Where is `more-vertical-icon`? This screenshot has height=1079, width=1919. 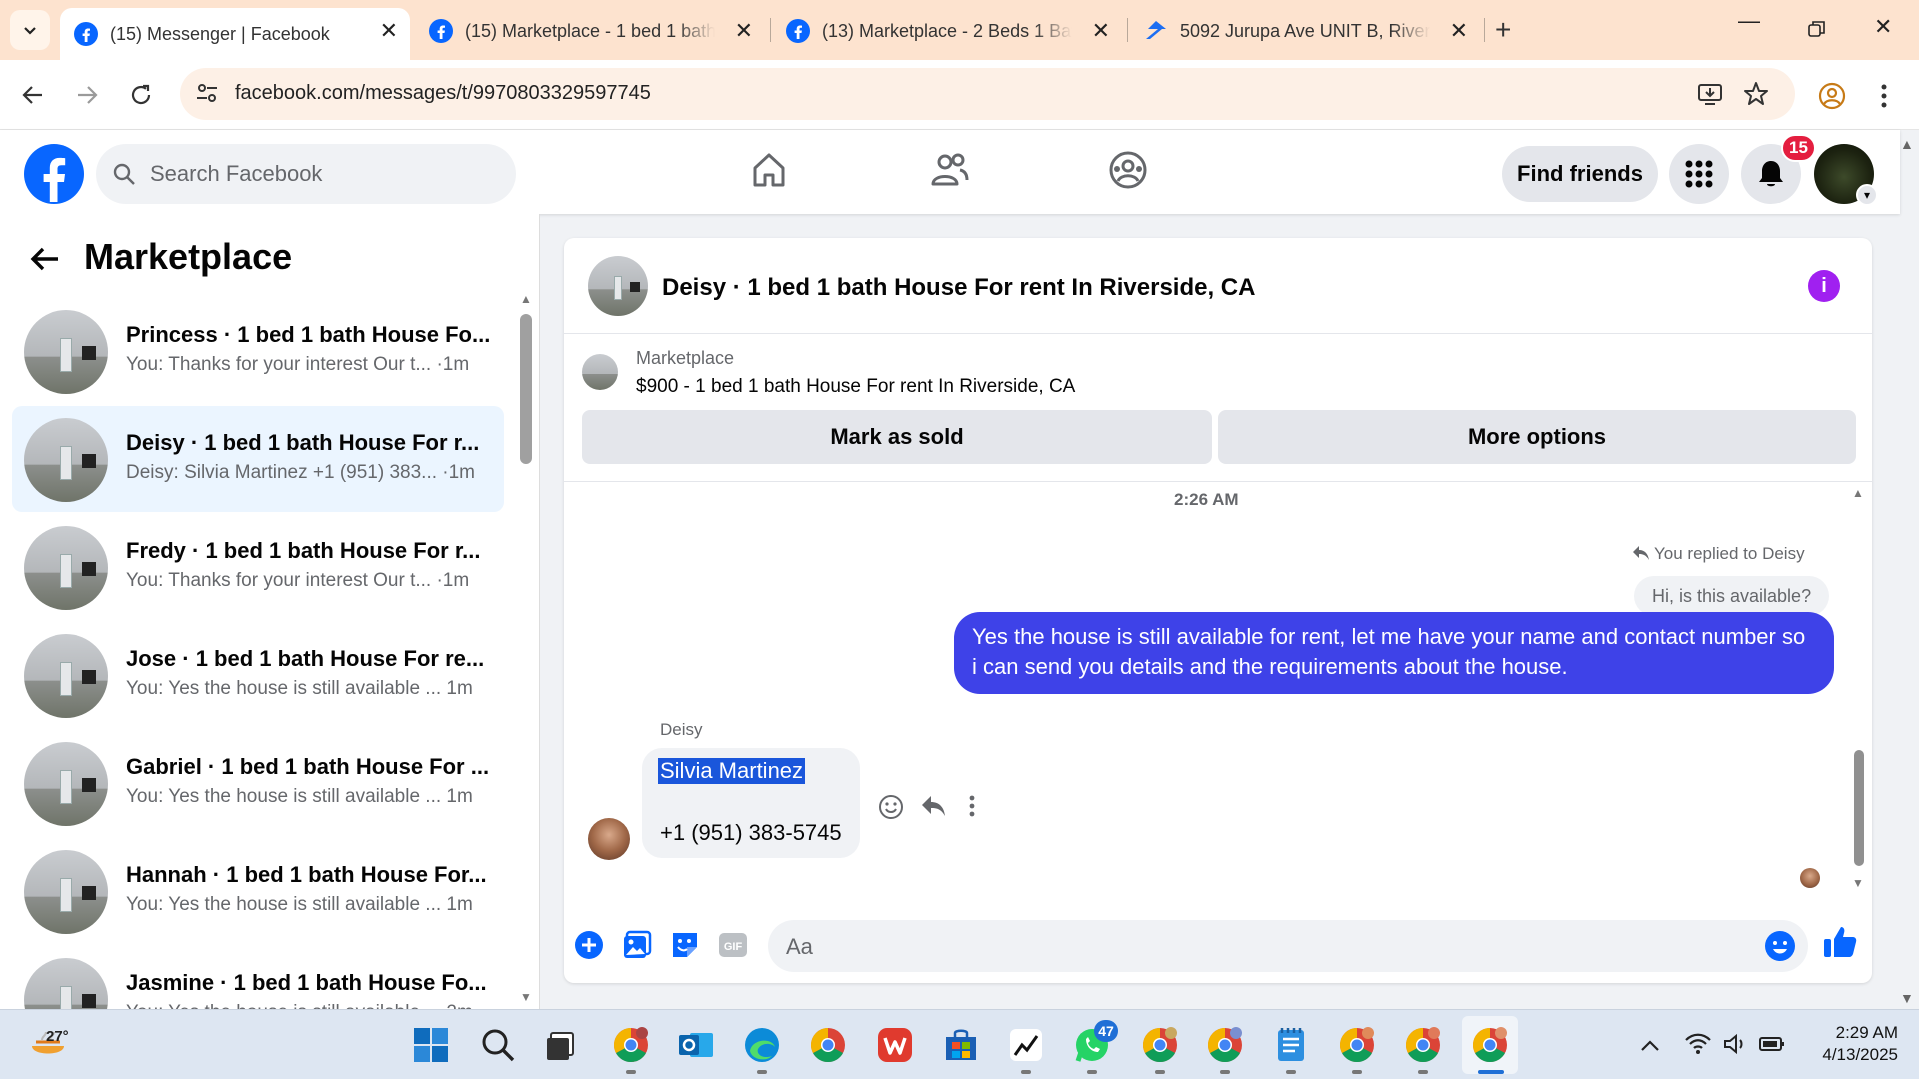 more-vertical-icon is located at coordinates (972, 806).